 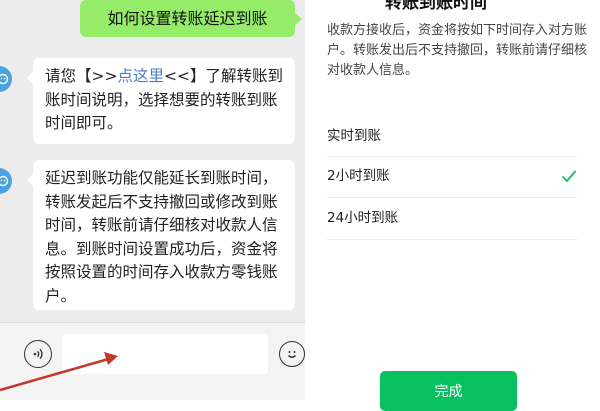 I want to click on smiley-icon, so click(x=292, y=354).